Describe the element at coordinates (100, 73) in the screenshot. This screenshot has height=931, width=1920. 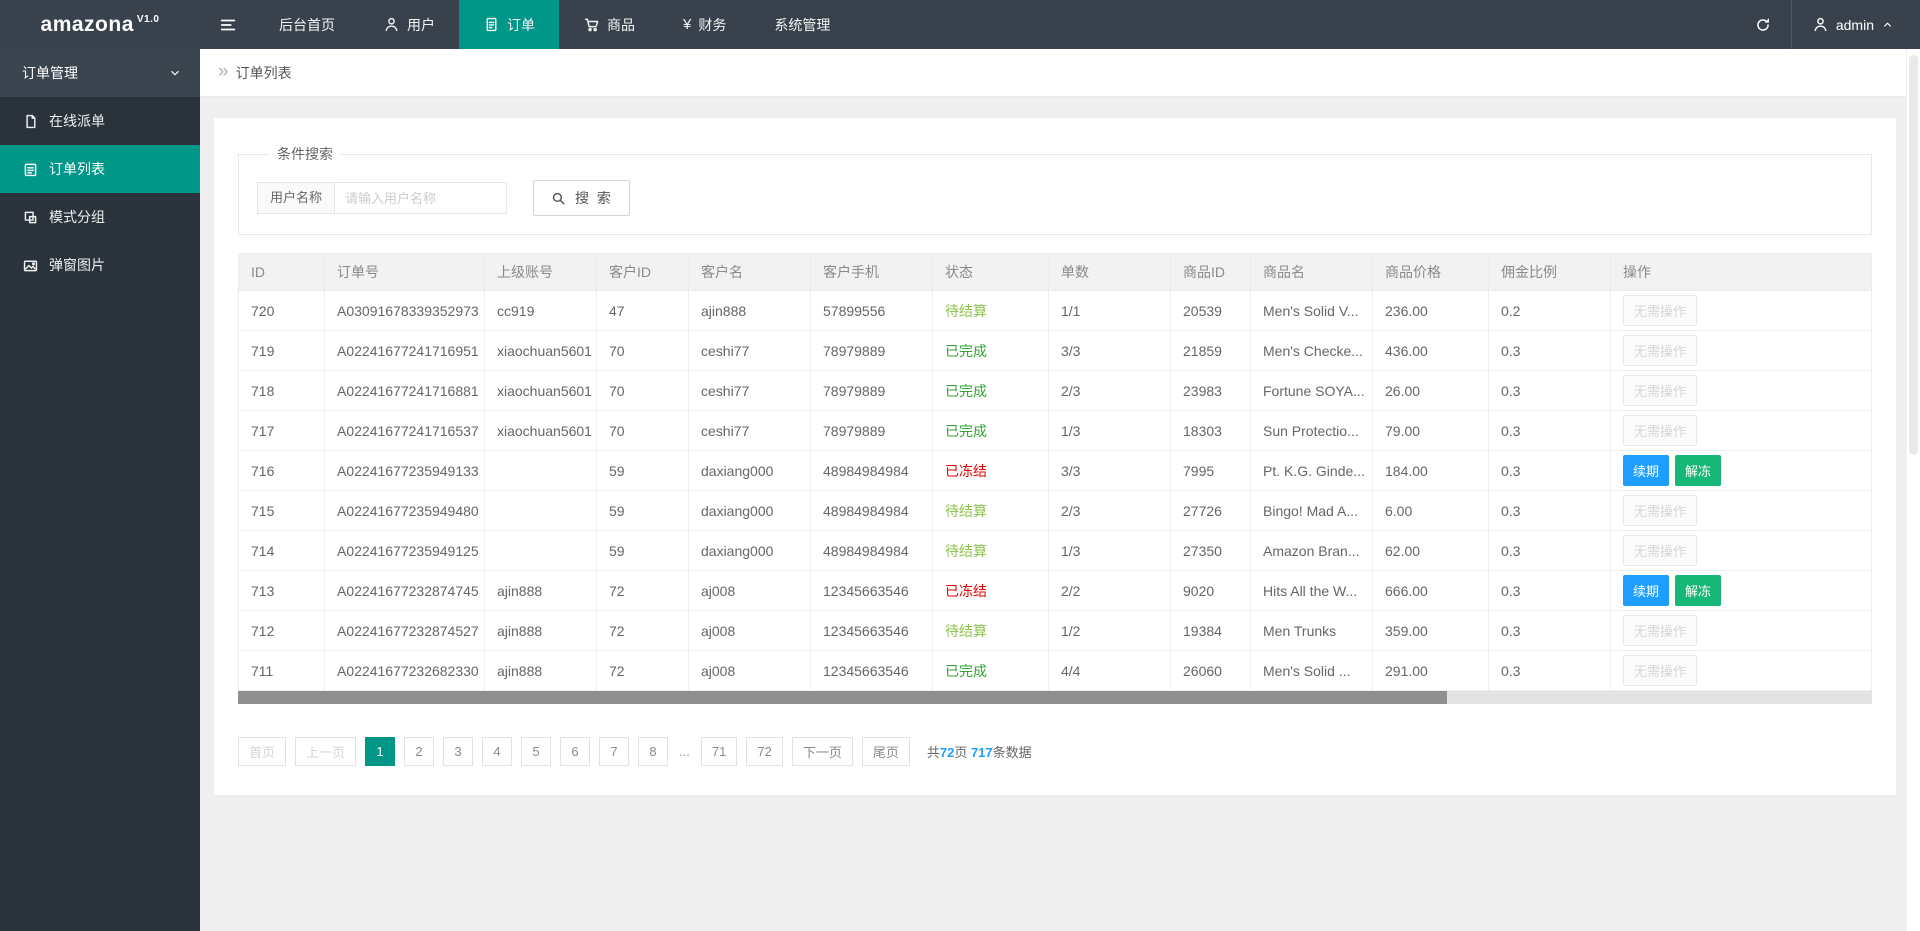
I see `sidebar-group-order-management: 订单管理` at that location.